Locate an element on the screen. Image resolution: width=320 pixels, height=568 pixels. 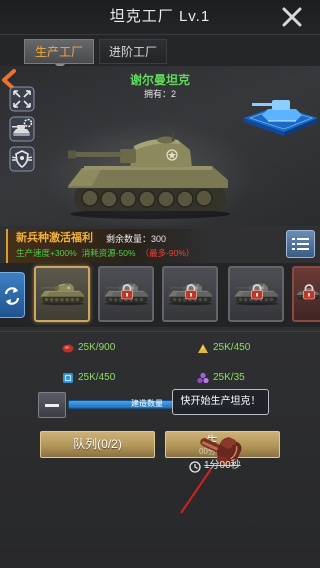
bonus-effects: 生产速度+300% 消耗资源-50% （最多-90%） is located at coordinates (105, 253).